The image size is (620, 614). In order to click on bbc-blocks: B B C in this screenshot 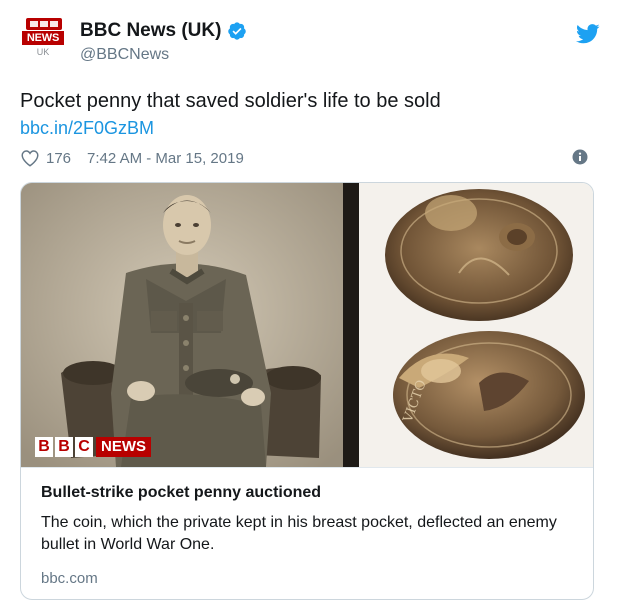, I will do `click(64, 447)`.